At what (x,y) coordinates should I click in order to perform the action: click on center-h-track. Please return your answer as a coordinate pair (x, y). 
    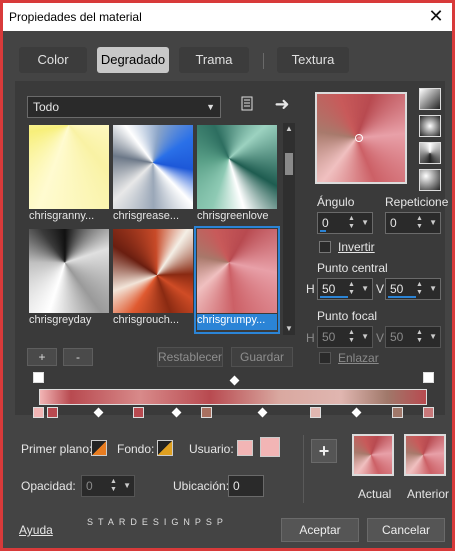
    Looking at the image, I should click on (334, 297).